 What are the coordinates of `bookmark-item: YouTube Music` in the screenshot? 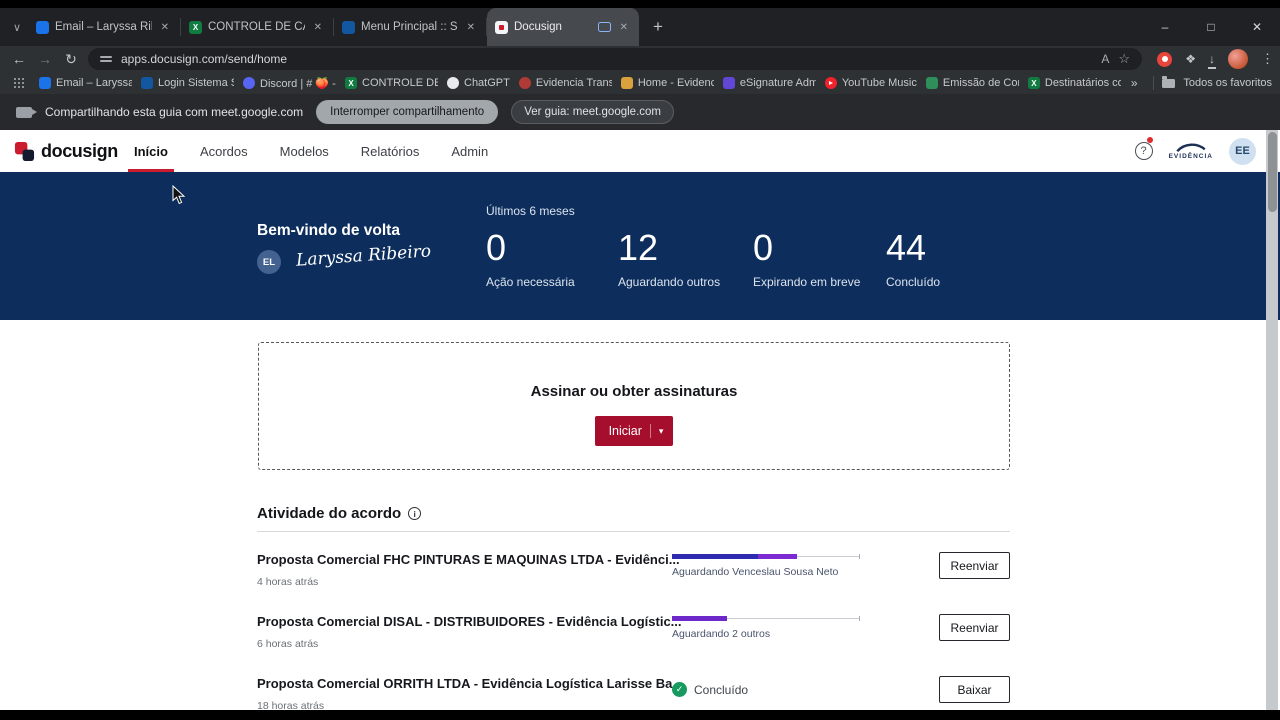 It's located at (870, 83).